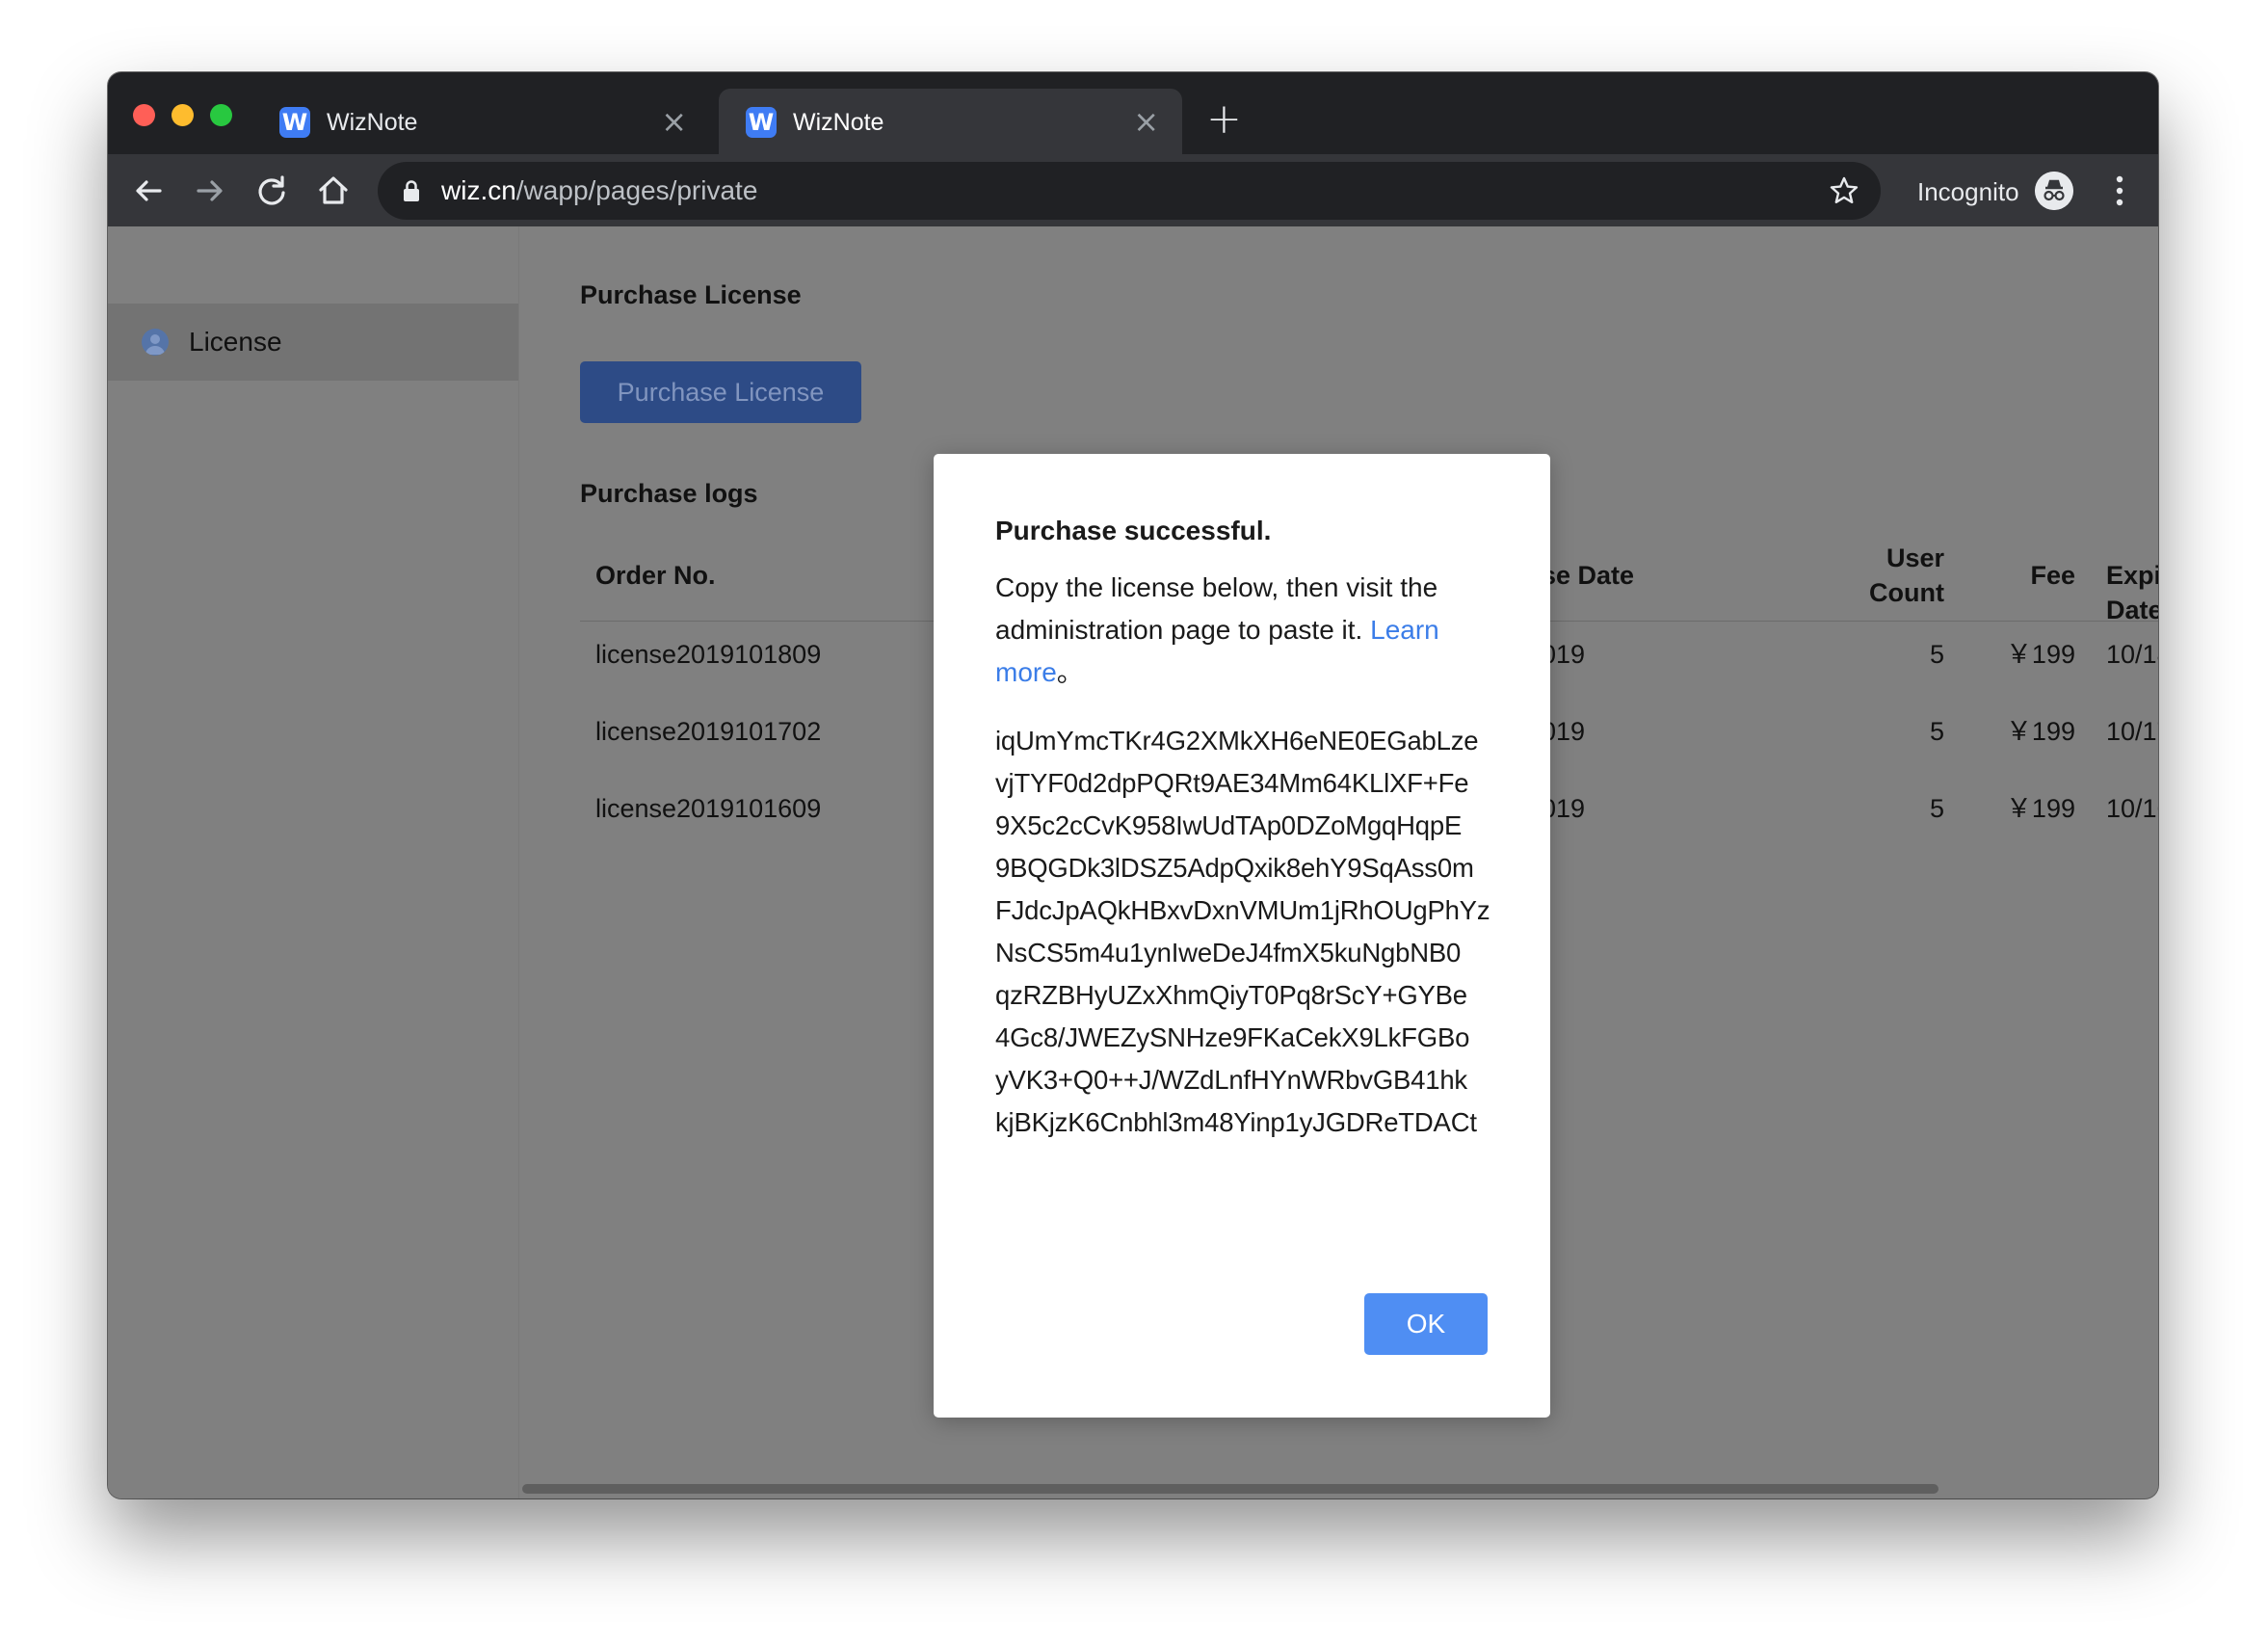 The width and height of the screenshot is (2268, 1644). What do you see at coordinates (235, 342) in the screenshot?
I see `sidebar-item-label: License` at bounding box center [235, 342].